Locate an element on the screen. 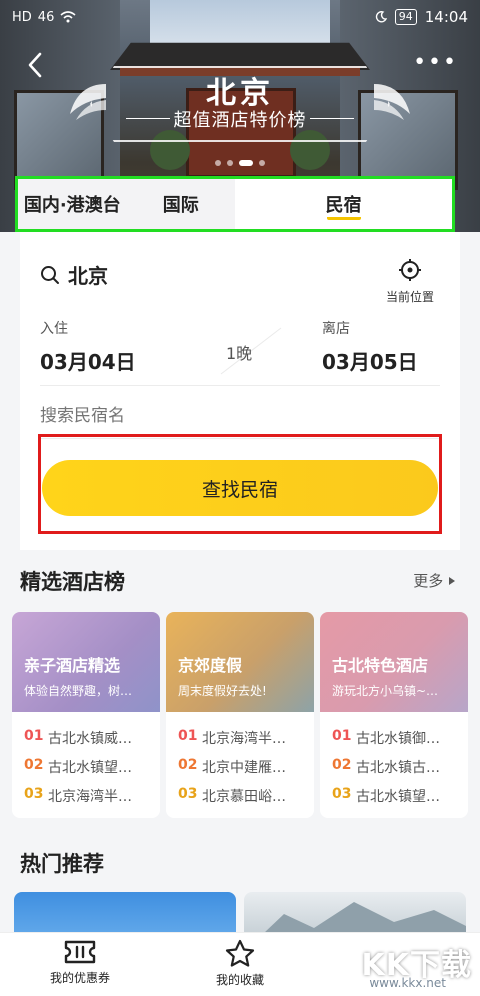 The width and height of the screenshot is (480, 996). checkin-date: 03月04日 is located at coordinates (88, 362).